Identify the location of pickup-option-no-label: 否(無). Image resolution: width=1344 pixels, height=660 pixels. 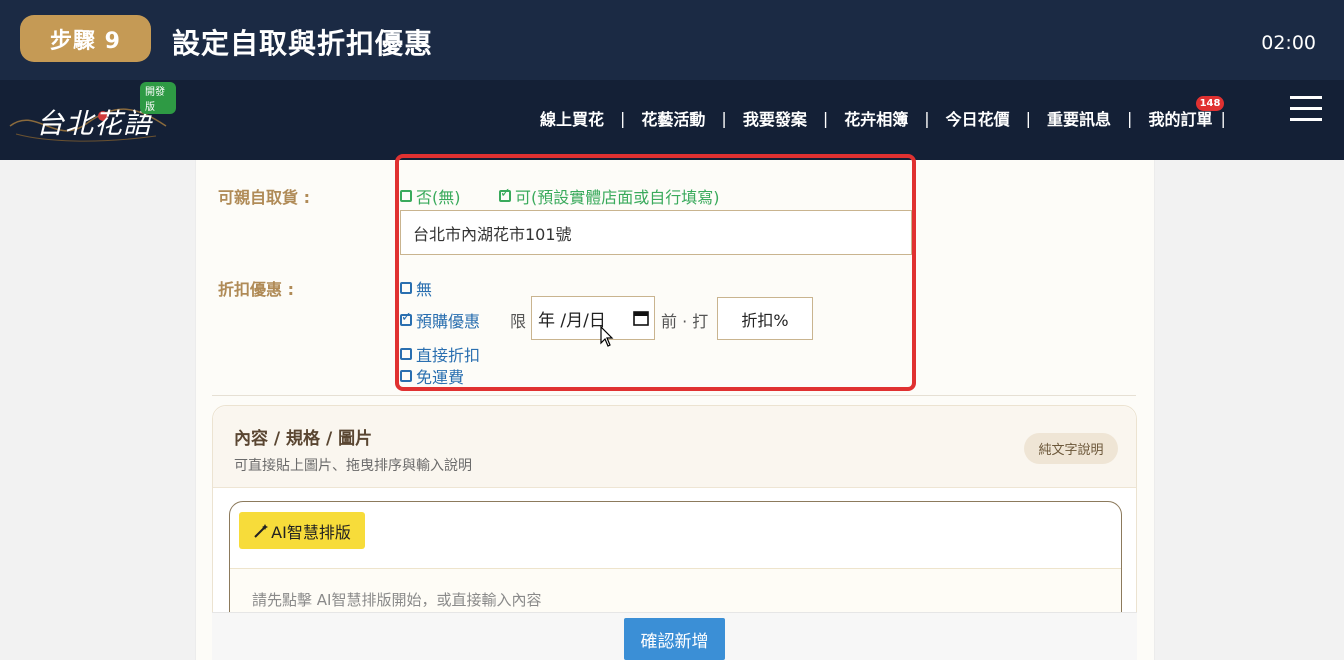
(438, 197).